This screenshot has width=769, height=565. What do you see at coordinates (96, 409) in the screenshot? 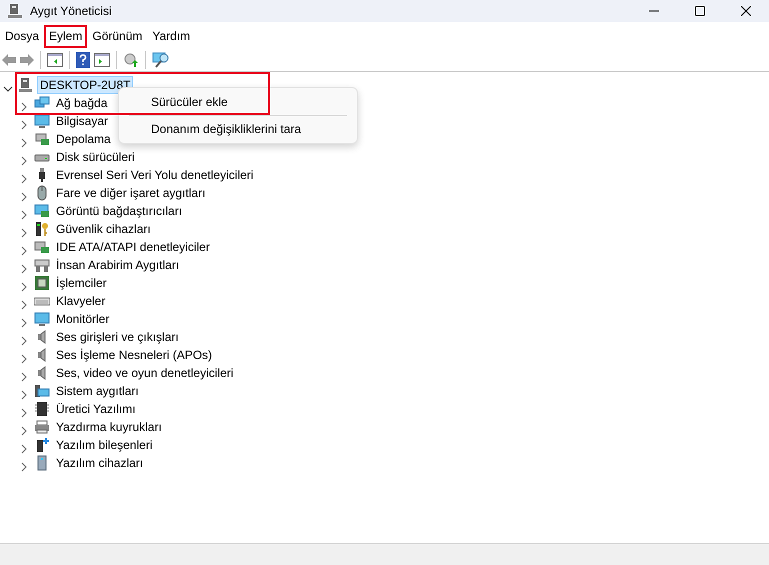
I see `tree-item: Üretici Yazılımı` at bounding box center [96, 409].